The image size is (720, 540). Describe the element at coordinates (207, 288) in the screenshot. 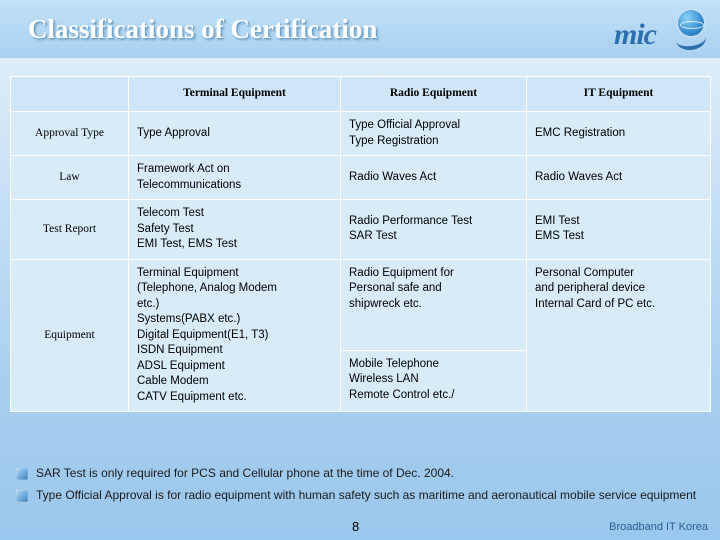

I see `cell-line: (Telephone, Analog Modem` at that location.